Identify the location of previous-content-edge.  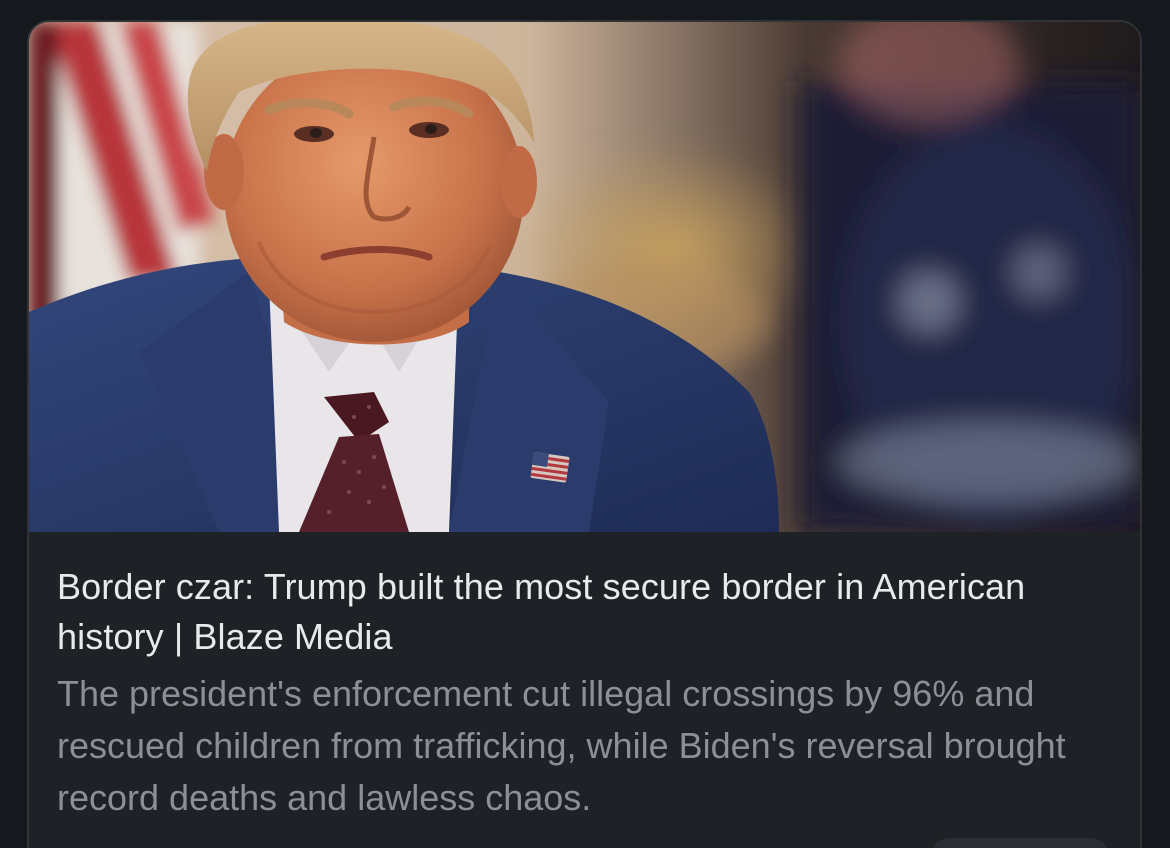
(585, 4).